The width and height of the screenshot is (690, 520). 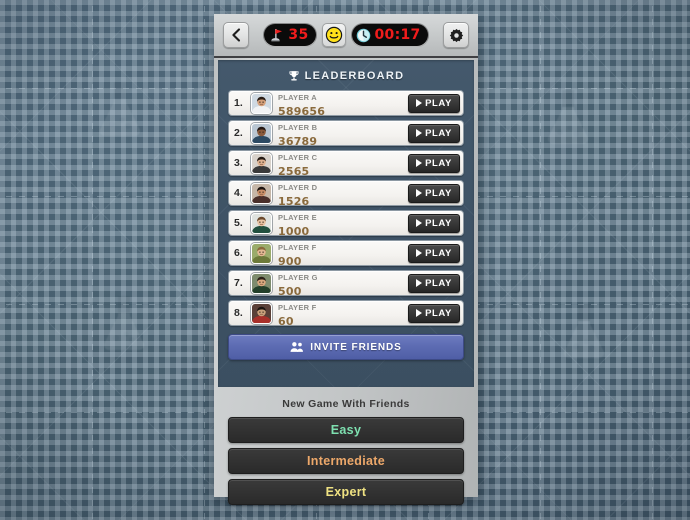 I want to click on row-rank: 3., so click(x=238, y=163).